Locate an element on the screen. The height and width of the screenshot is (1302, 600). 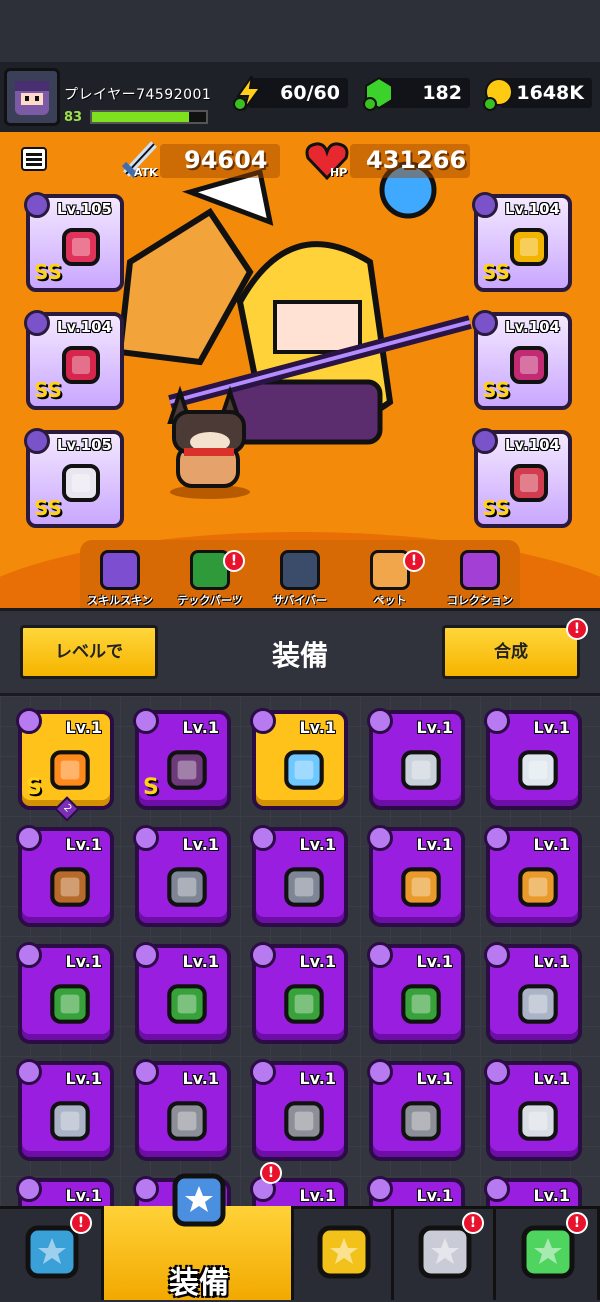
nav-evolve: ! is located at coordinates (445, 1253).